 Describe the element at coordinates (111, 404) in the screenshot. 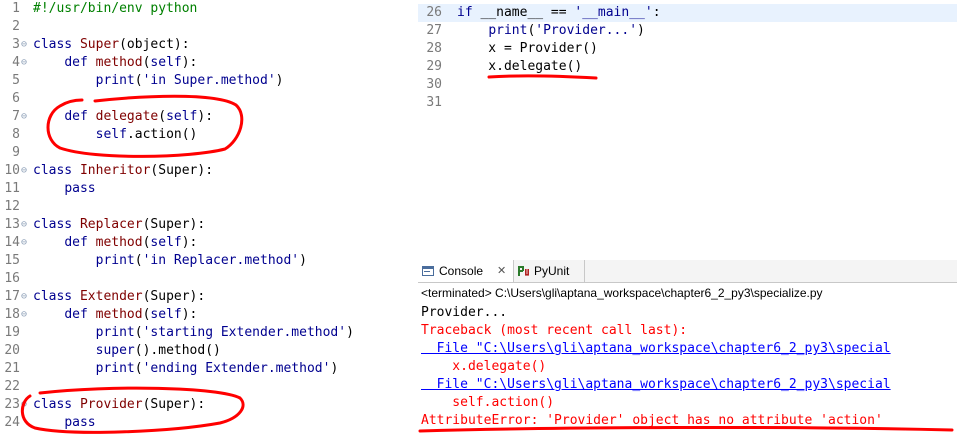

I see `code-token: Provider` at that location.